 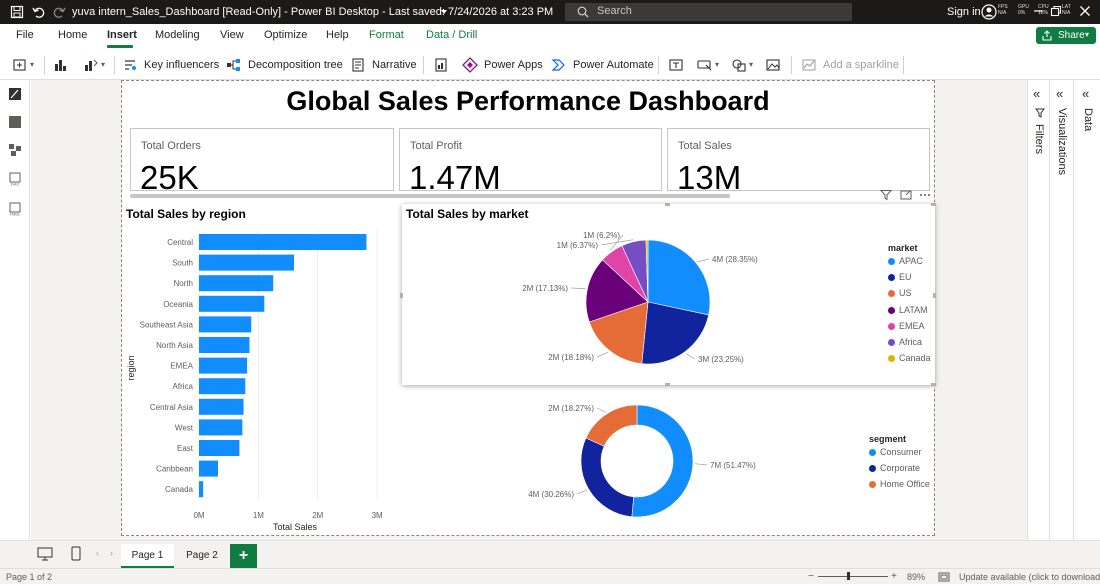 I want to click on dax-query-view-icon: DAX, so click(x=15, y=179).